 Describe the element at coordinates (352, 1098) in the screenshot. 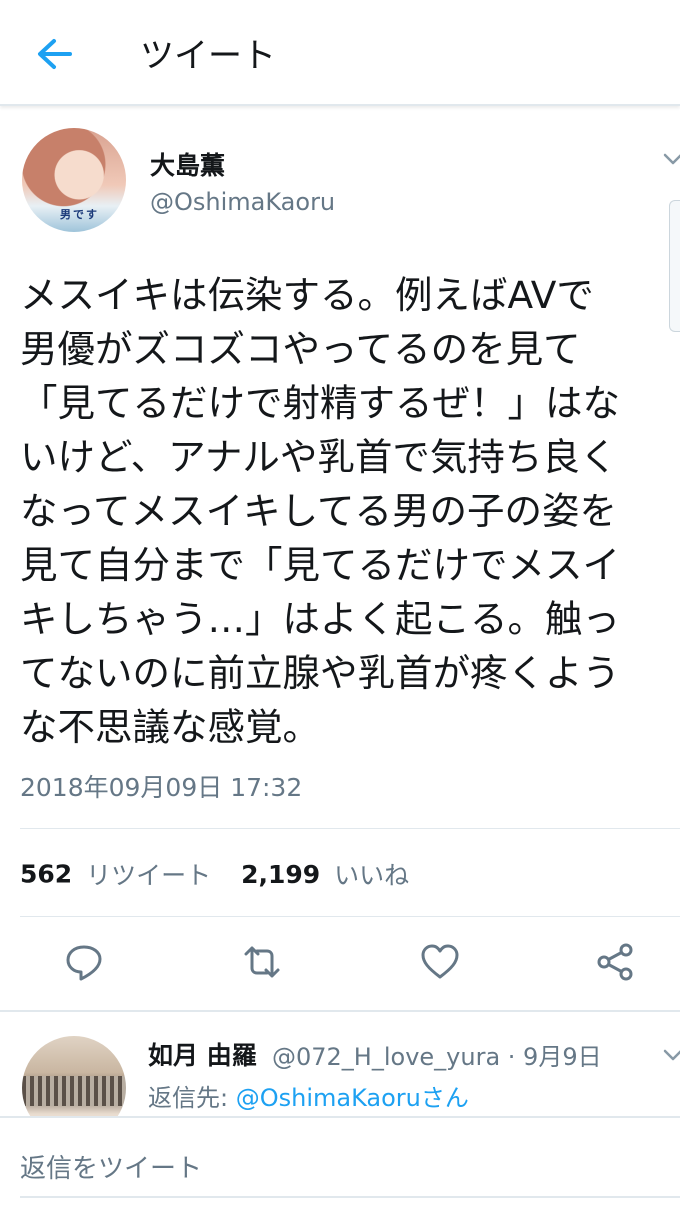

I see `reply-to-mention: @OshimaKaoruさん` at that location.